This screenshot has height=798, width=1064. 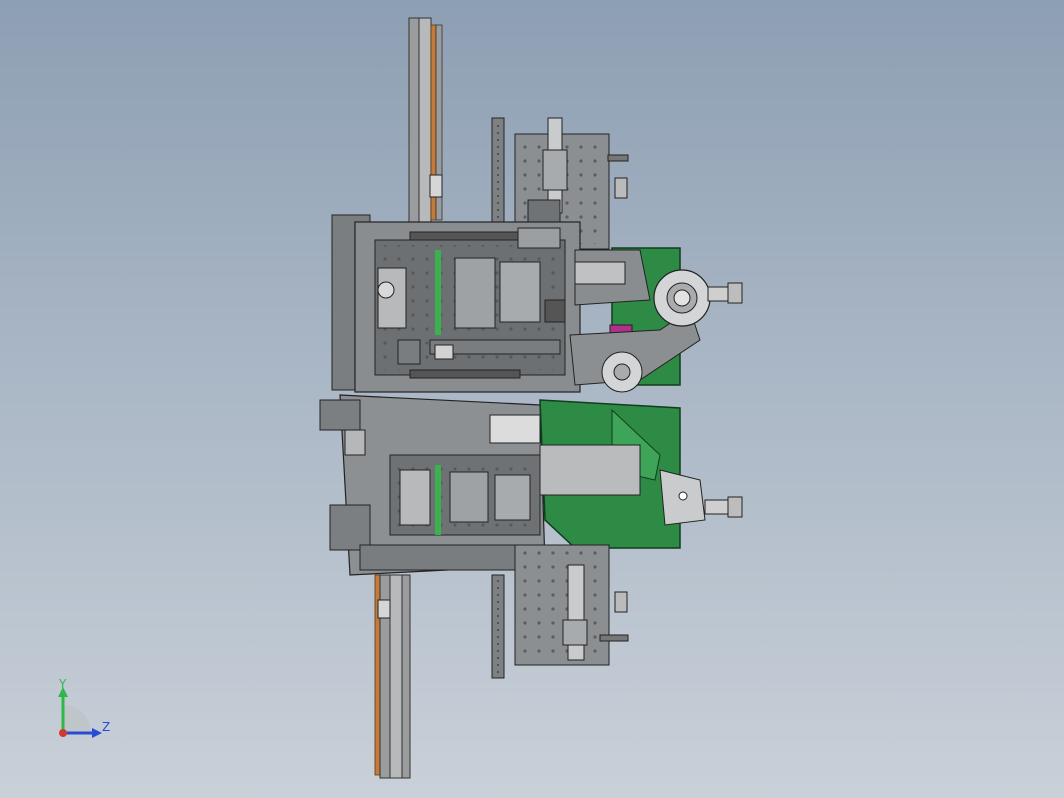 I want to click on top-vertical-rail, so click(x=425, y=120).